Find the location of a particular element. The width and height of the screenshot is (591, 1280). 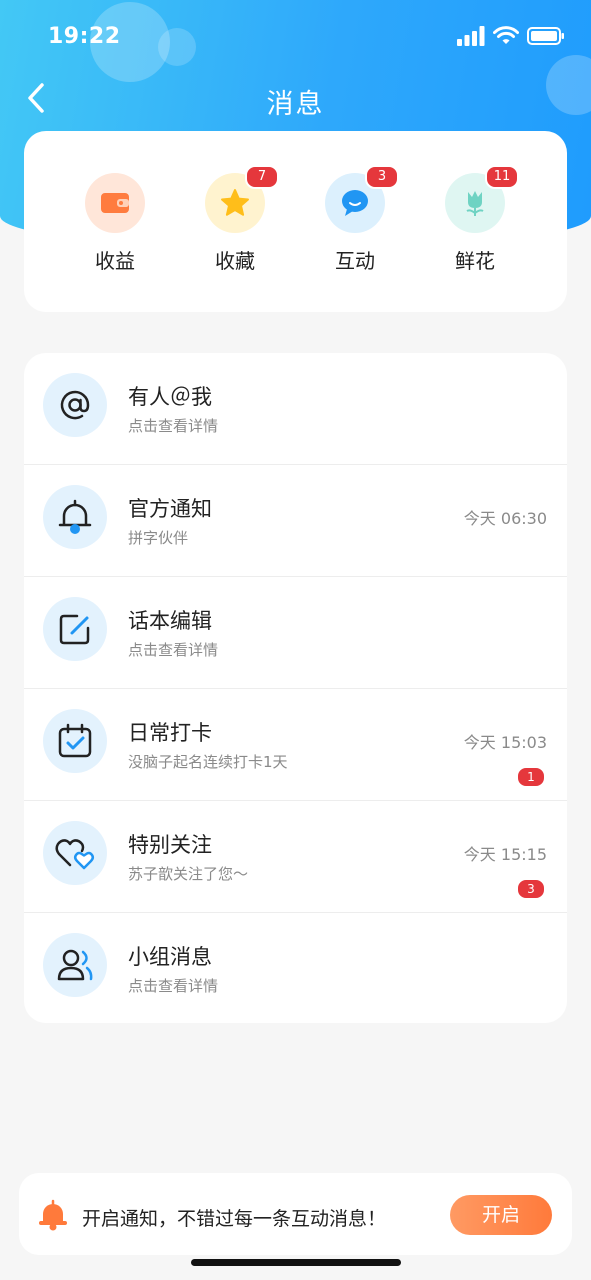

shortcut-interaction: 3 互动 is located at coordinates (355, 219).